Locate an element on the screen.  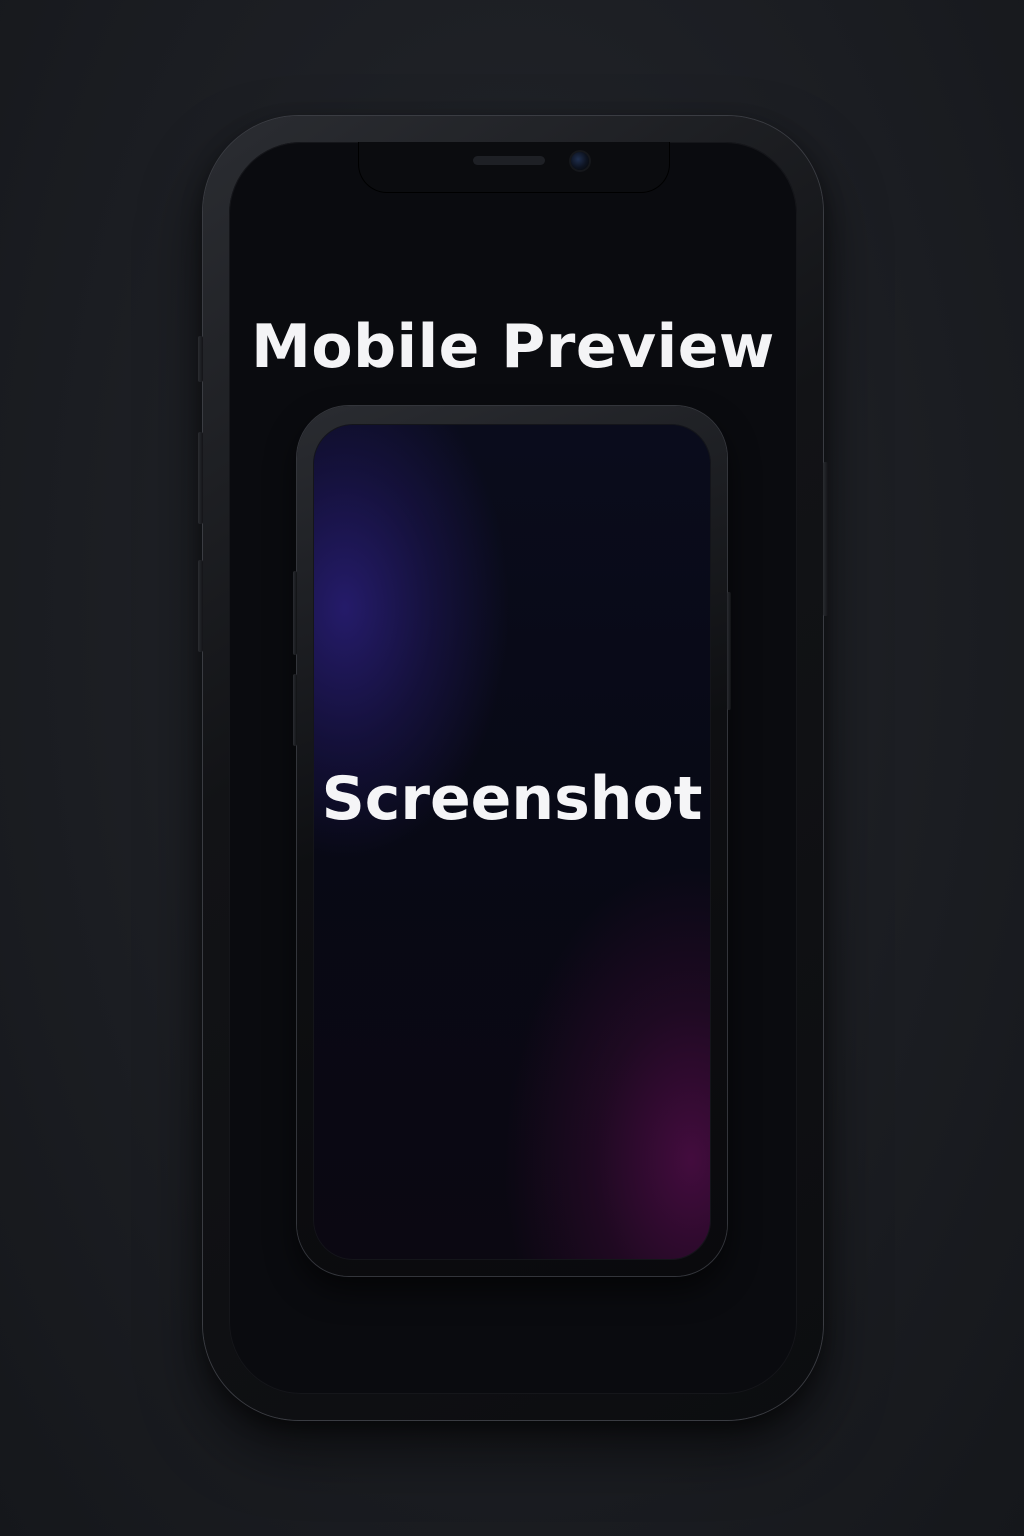
inner-volume-down-button is located at coordinates (295, 710).